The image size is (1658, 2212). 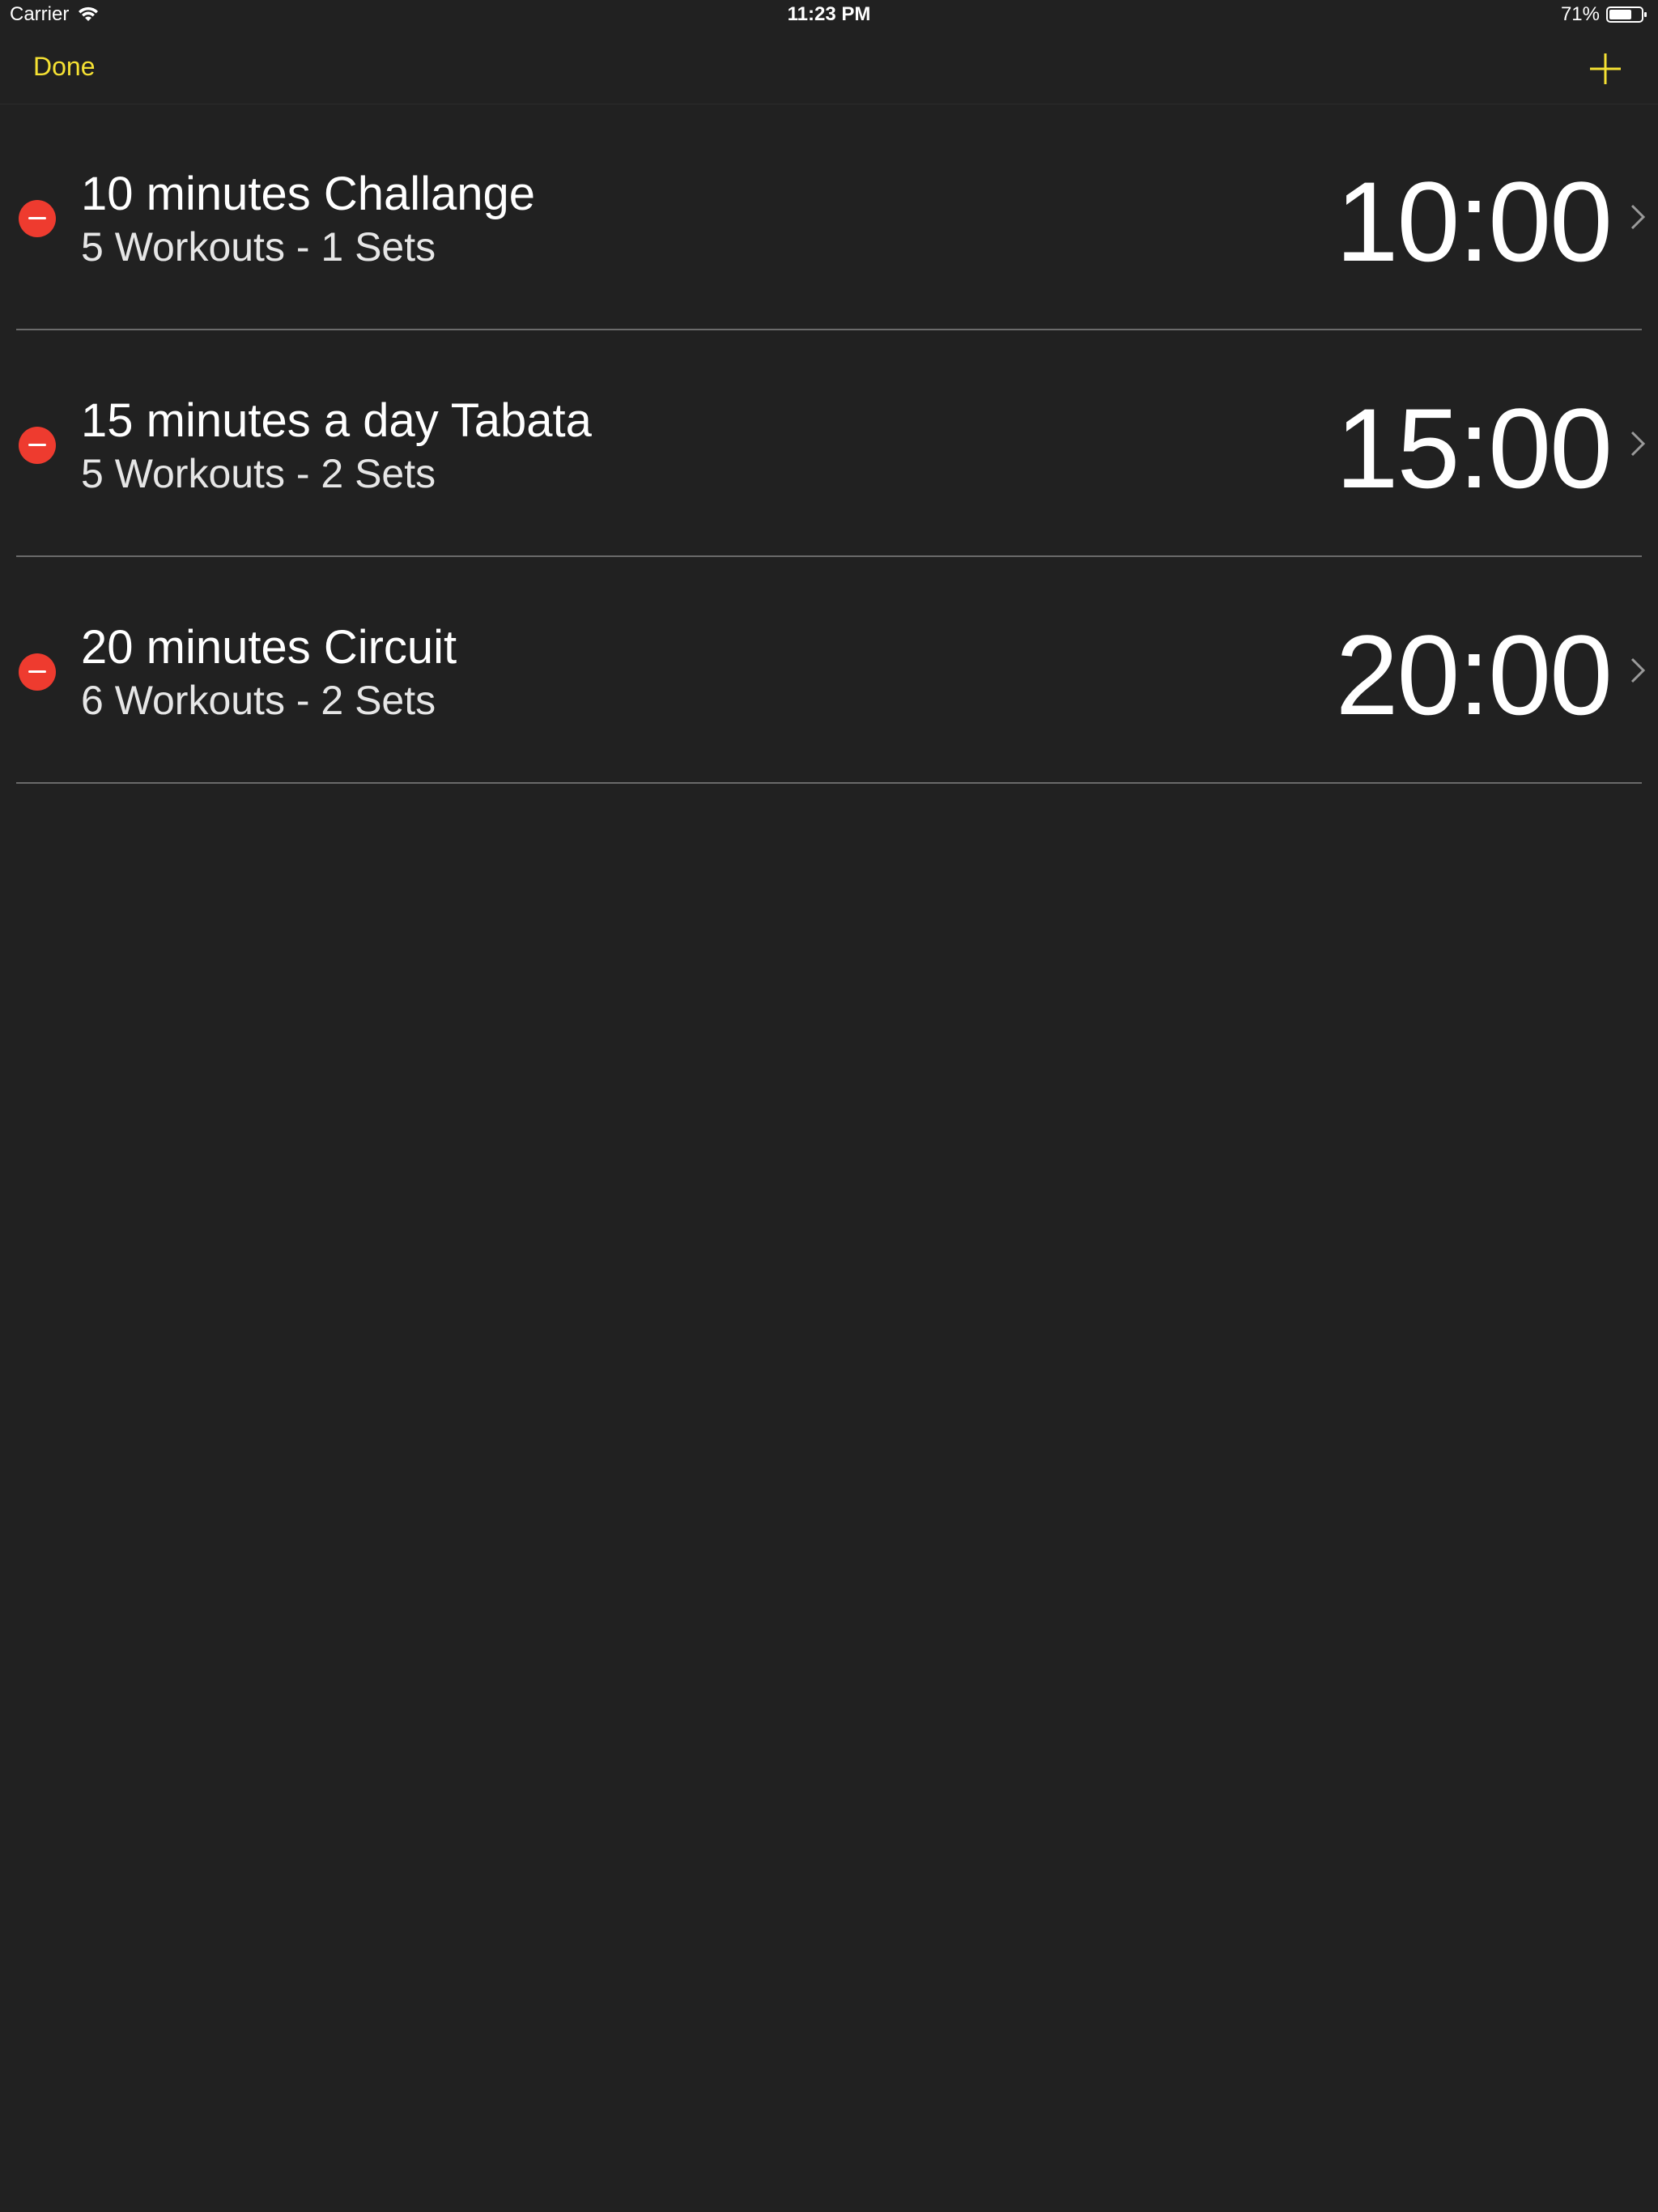 I want to click on workout-subtitle: 5 Workouts - 1 Sets, so click(x=258, y=247).